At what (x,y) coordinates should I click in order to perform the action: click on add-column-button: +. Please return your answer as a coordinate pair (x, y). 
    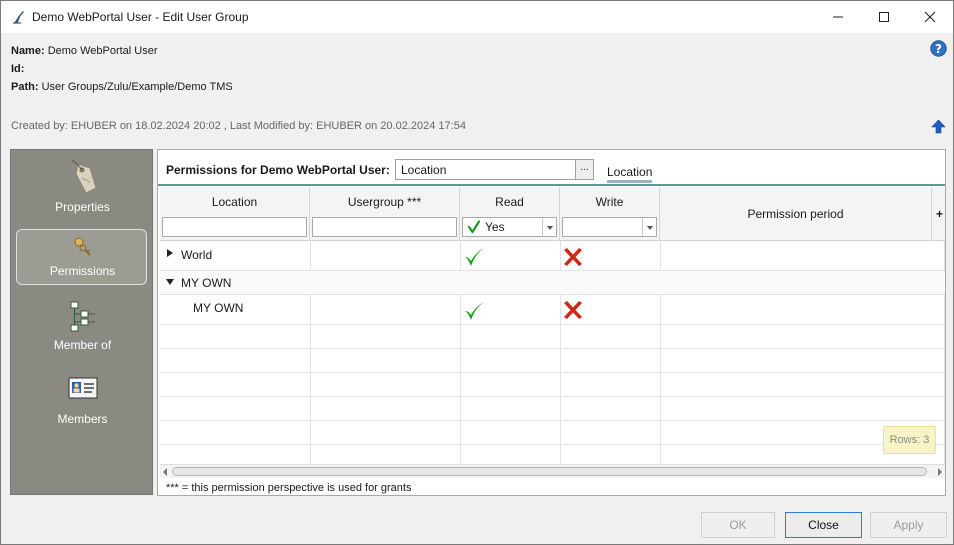
    Looking at the image, I should click on (939, 214).